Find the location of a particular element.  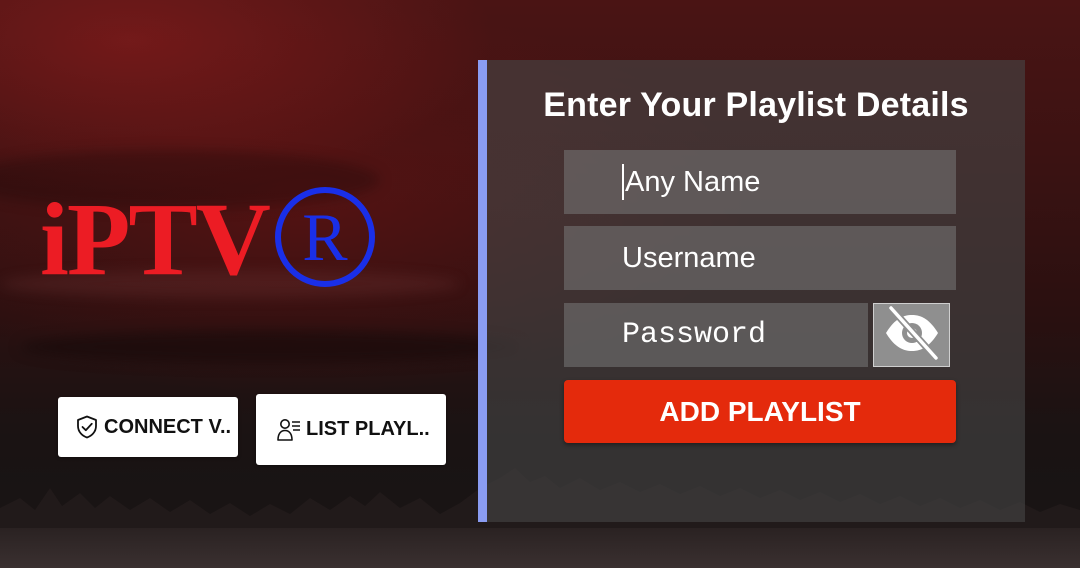

form-title: Enter Your Playlist Details is located at coordinates (756, 105).